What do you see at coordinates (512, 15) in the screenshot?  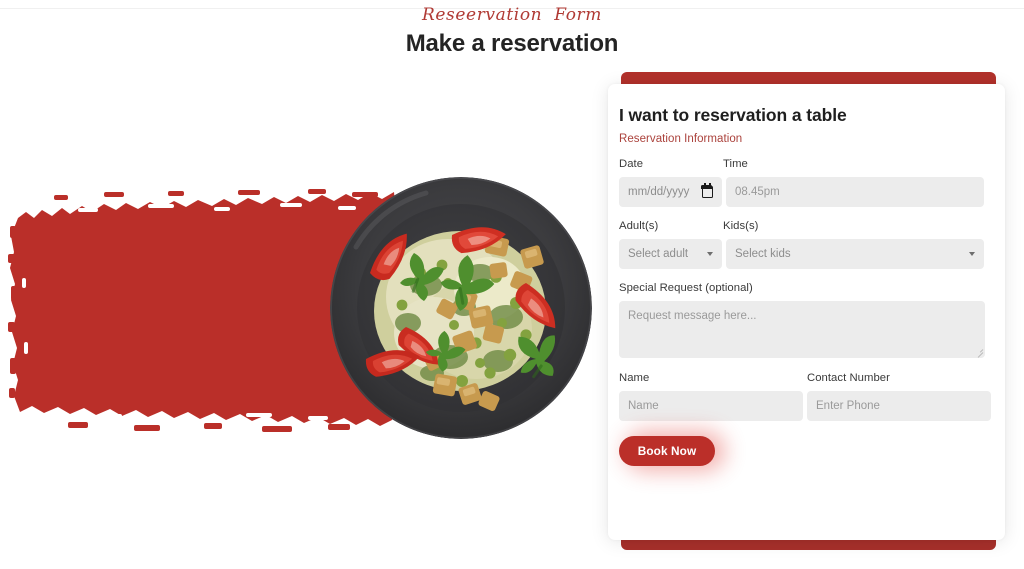 I see `script-heading: Reseervation Form` at bounding box center [512, 15].